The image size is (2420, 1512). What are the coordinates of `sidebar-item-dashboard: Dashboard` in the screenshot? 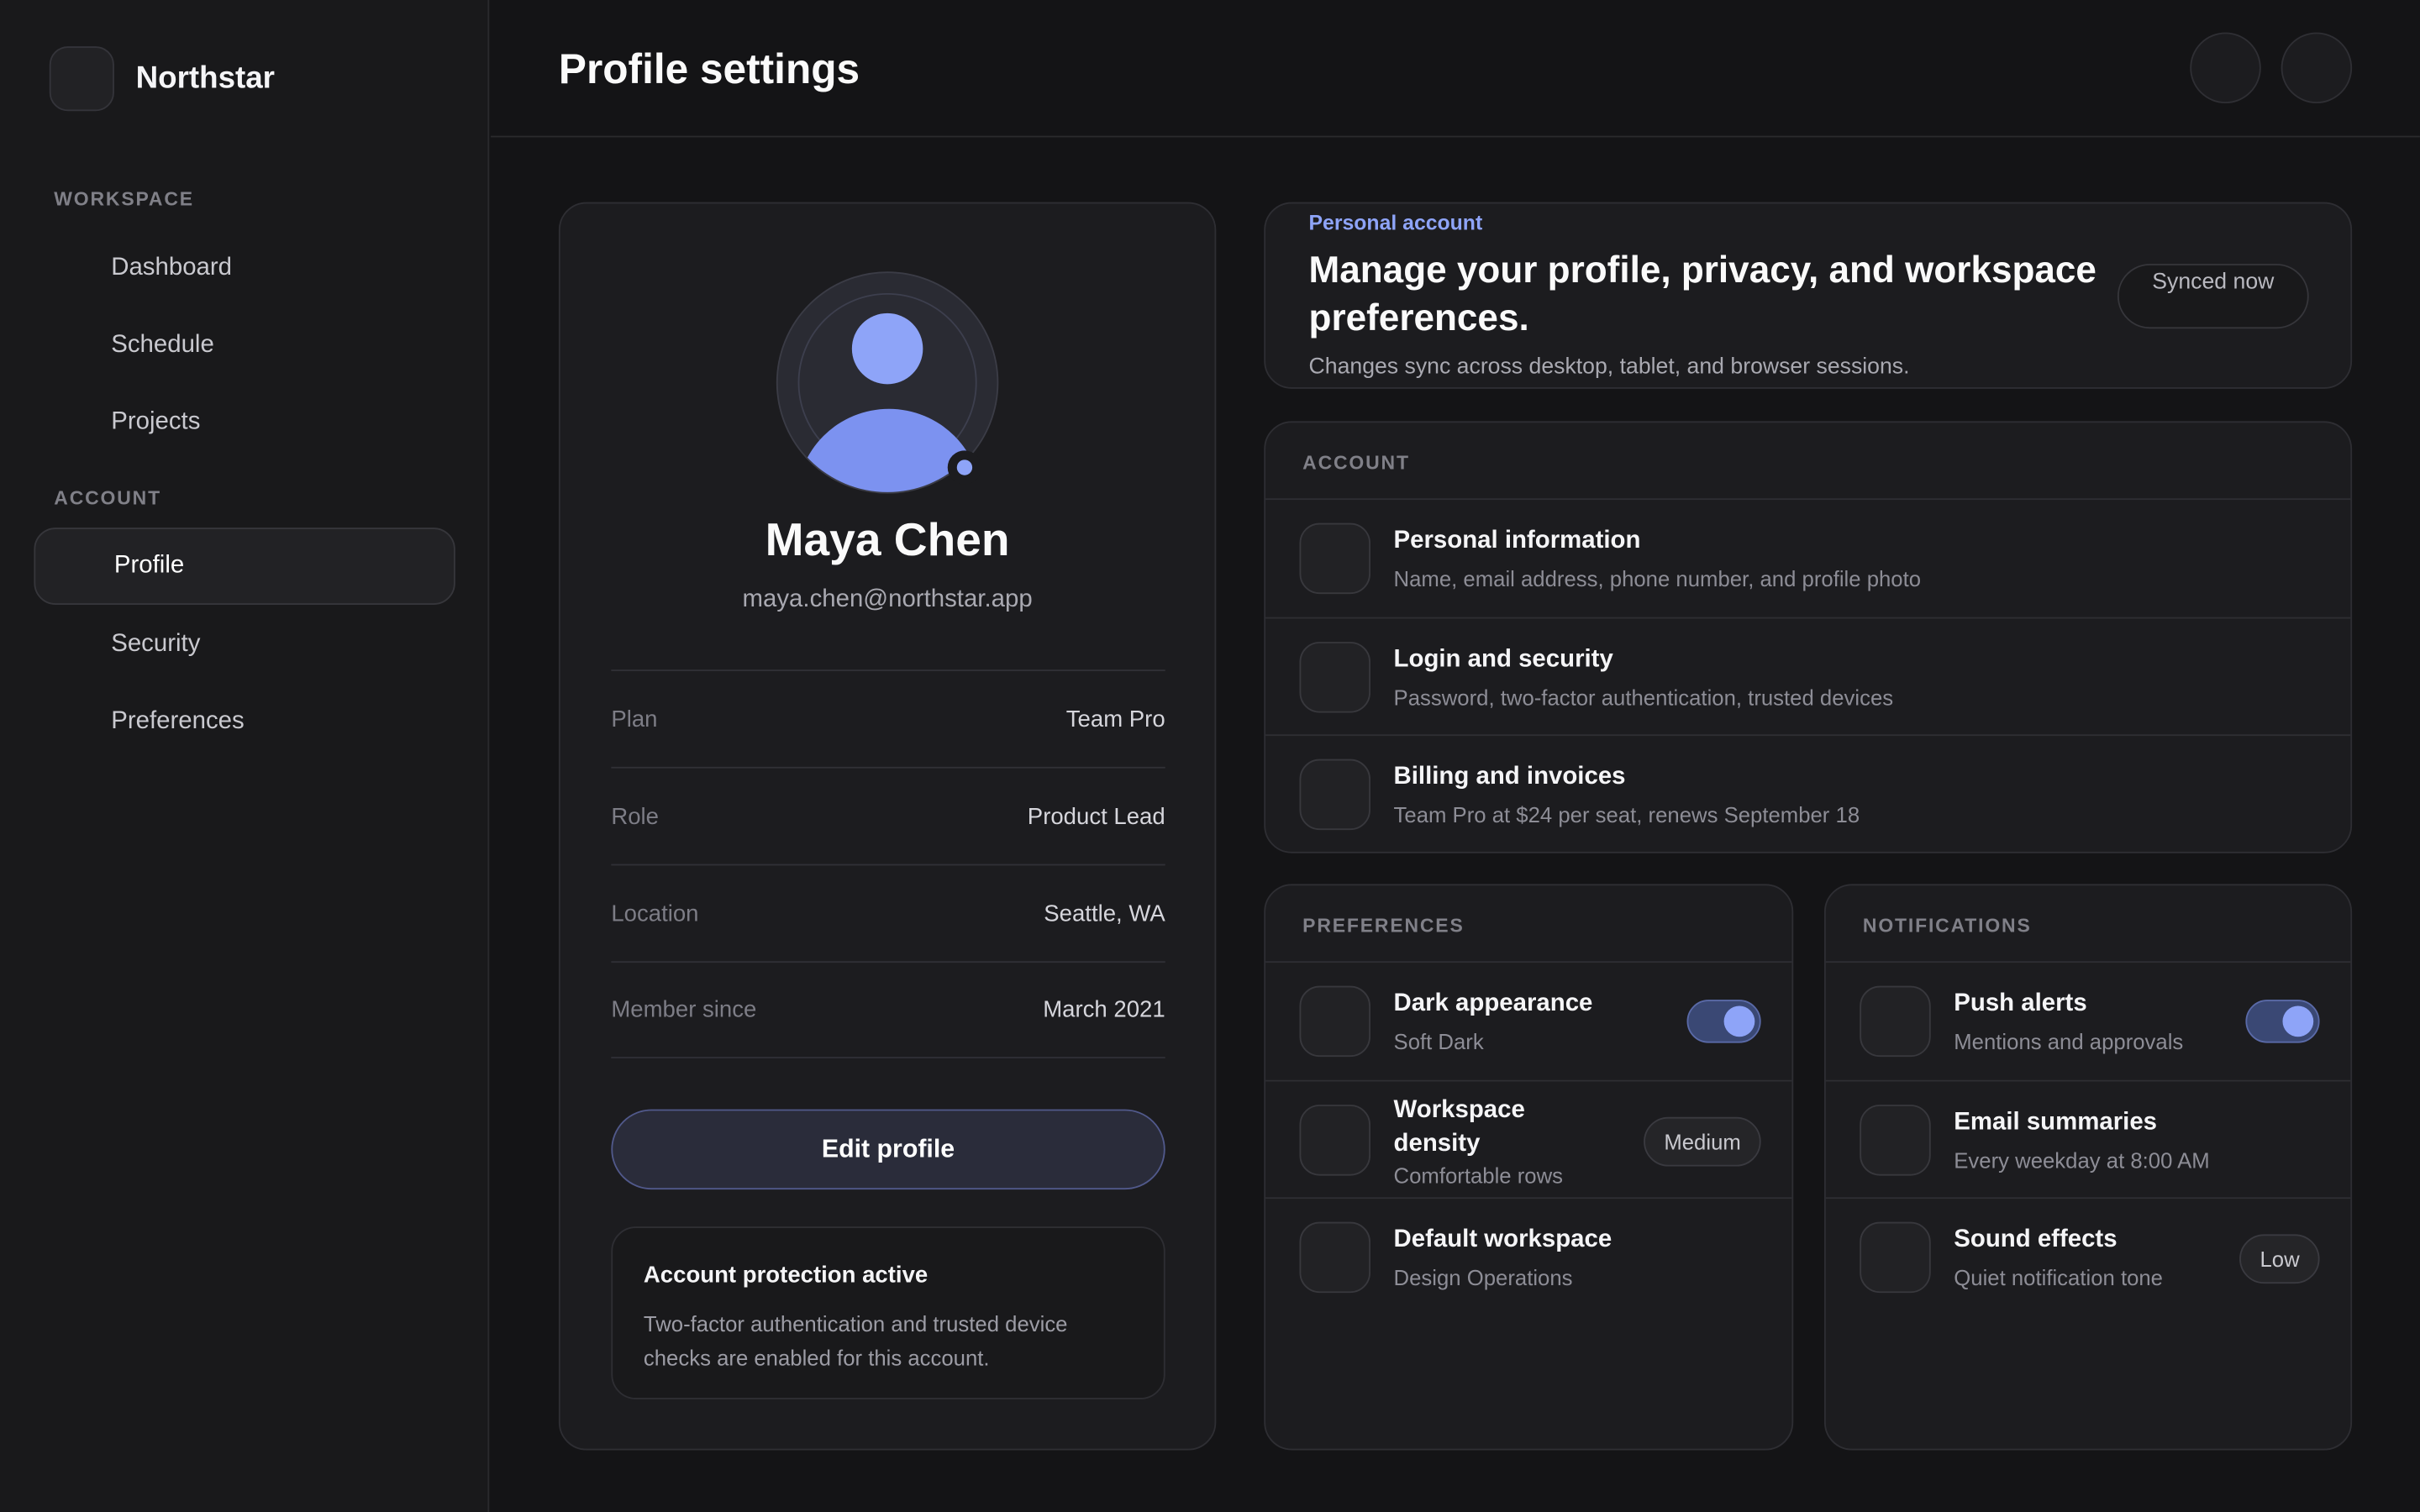 It's located at (244, 268).